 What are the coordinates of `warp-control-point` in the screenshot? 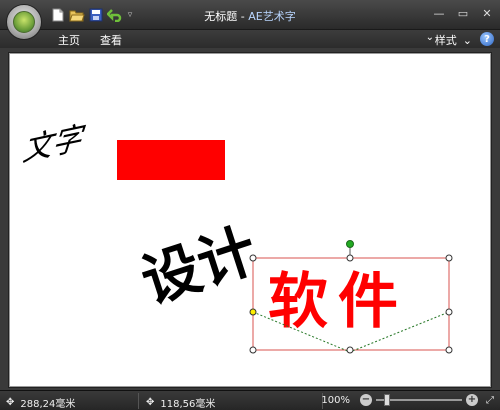 It's located at (253, 312).